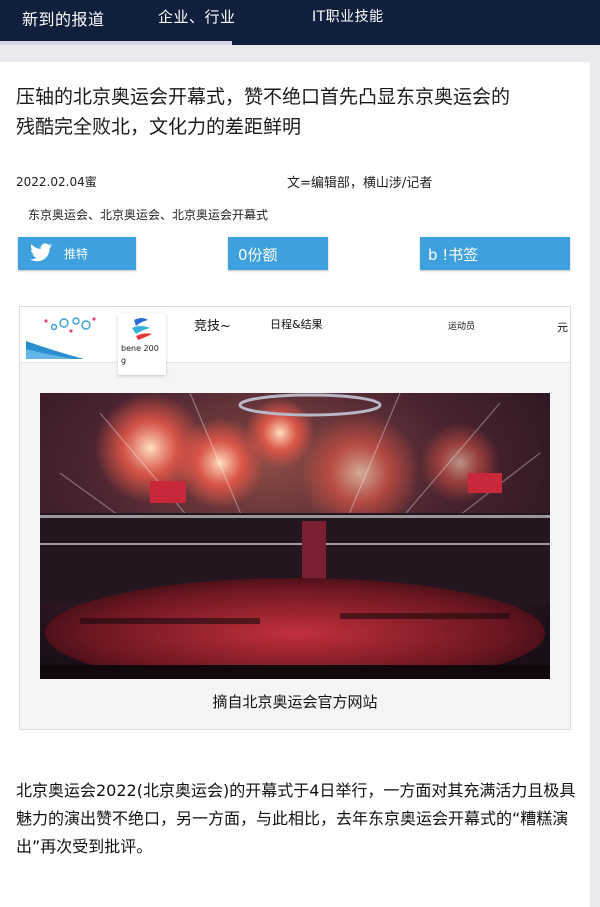  What do you see at coordinates (140, 354) in the screenshot?
I see `emblem-caption: bene 200 g` at bounding box center [140, 354].